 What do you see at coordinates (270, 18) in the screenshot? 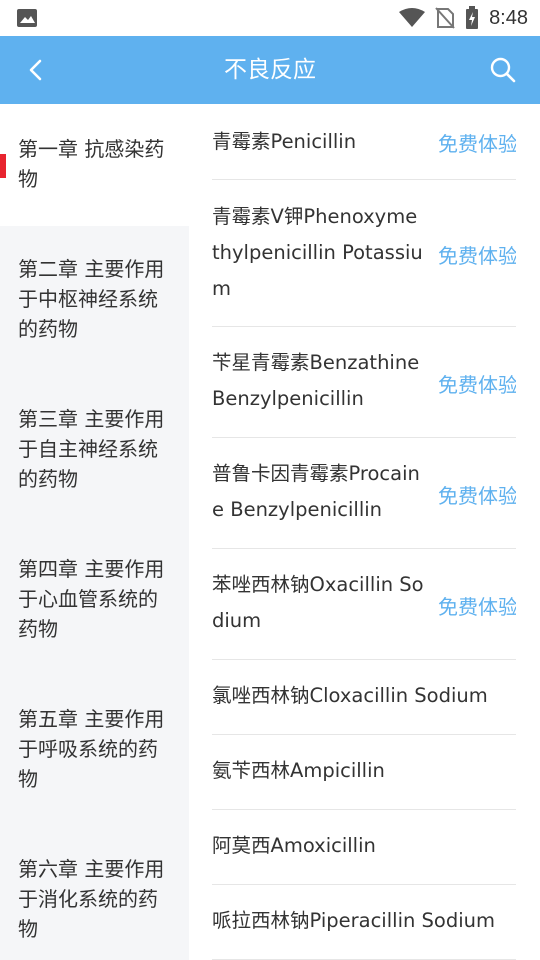
I see `status-bar: 8:48` at bounding box center [270, 18].